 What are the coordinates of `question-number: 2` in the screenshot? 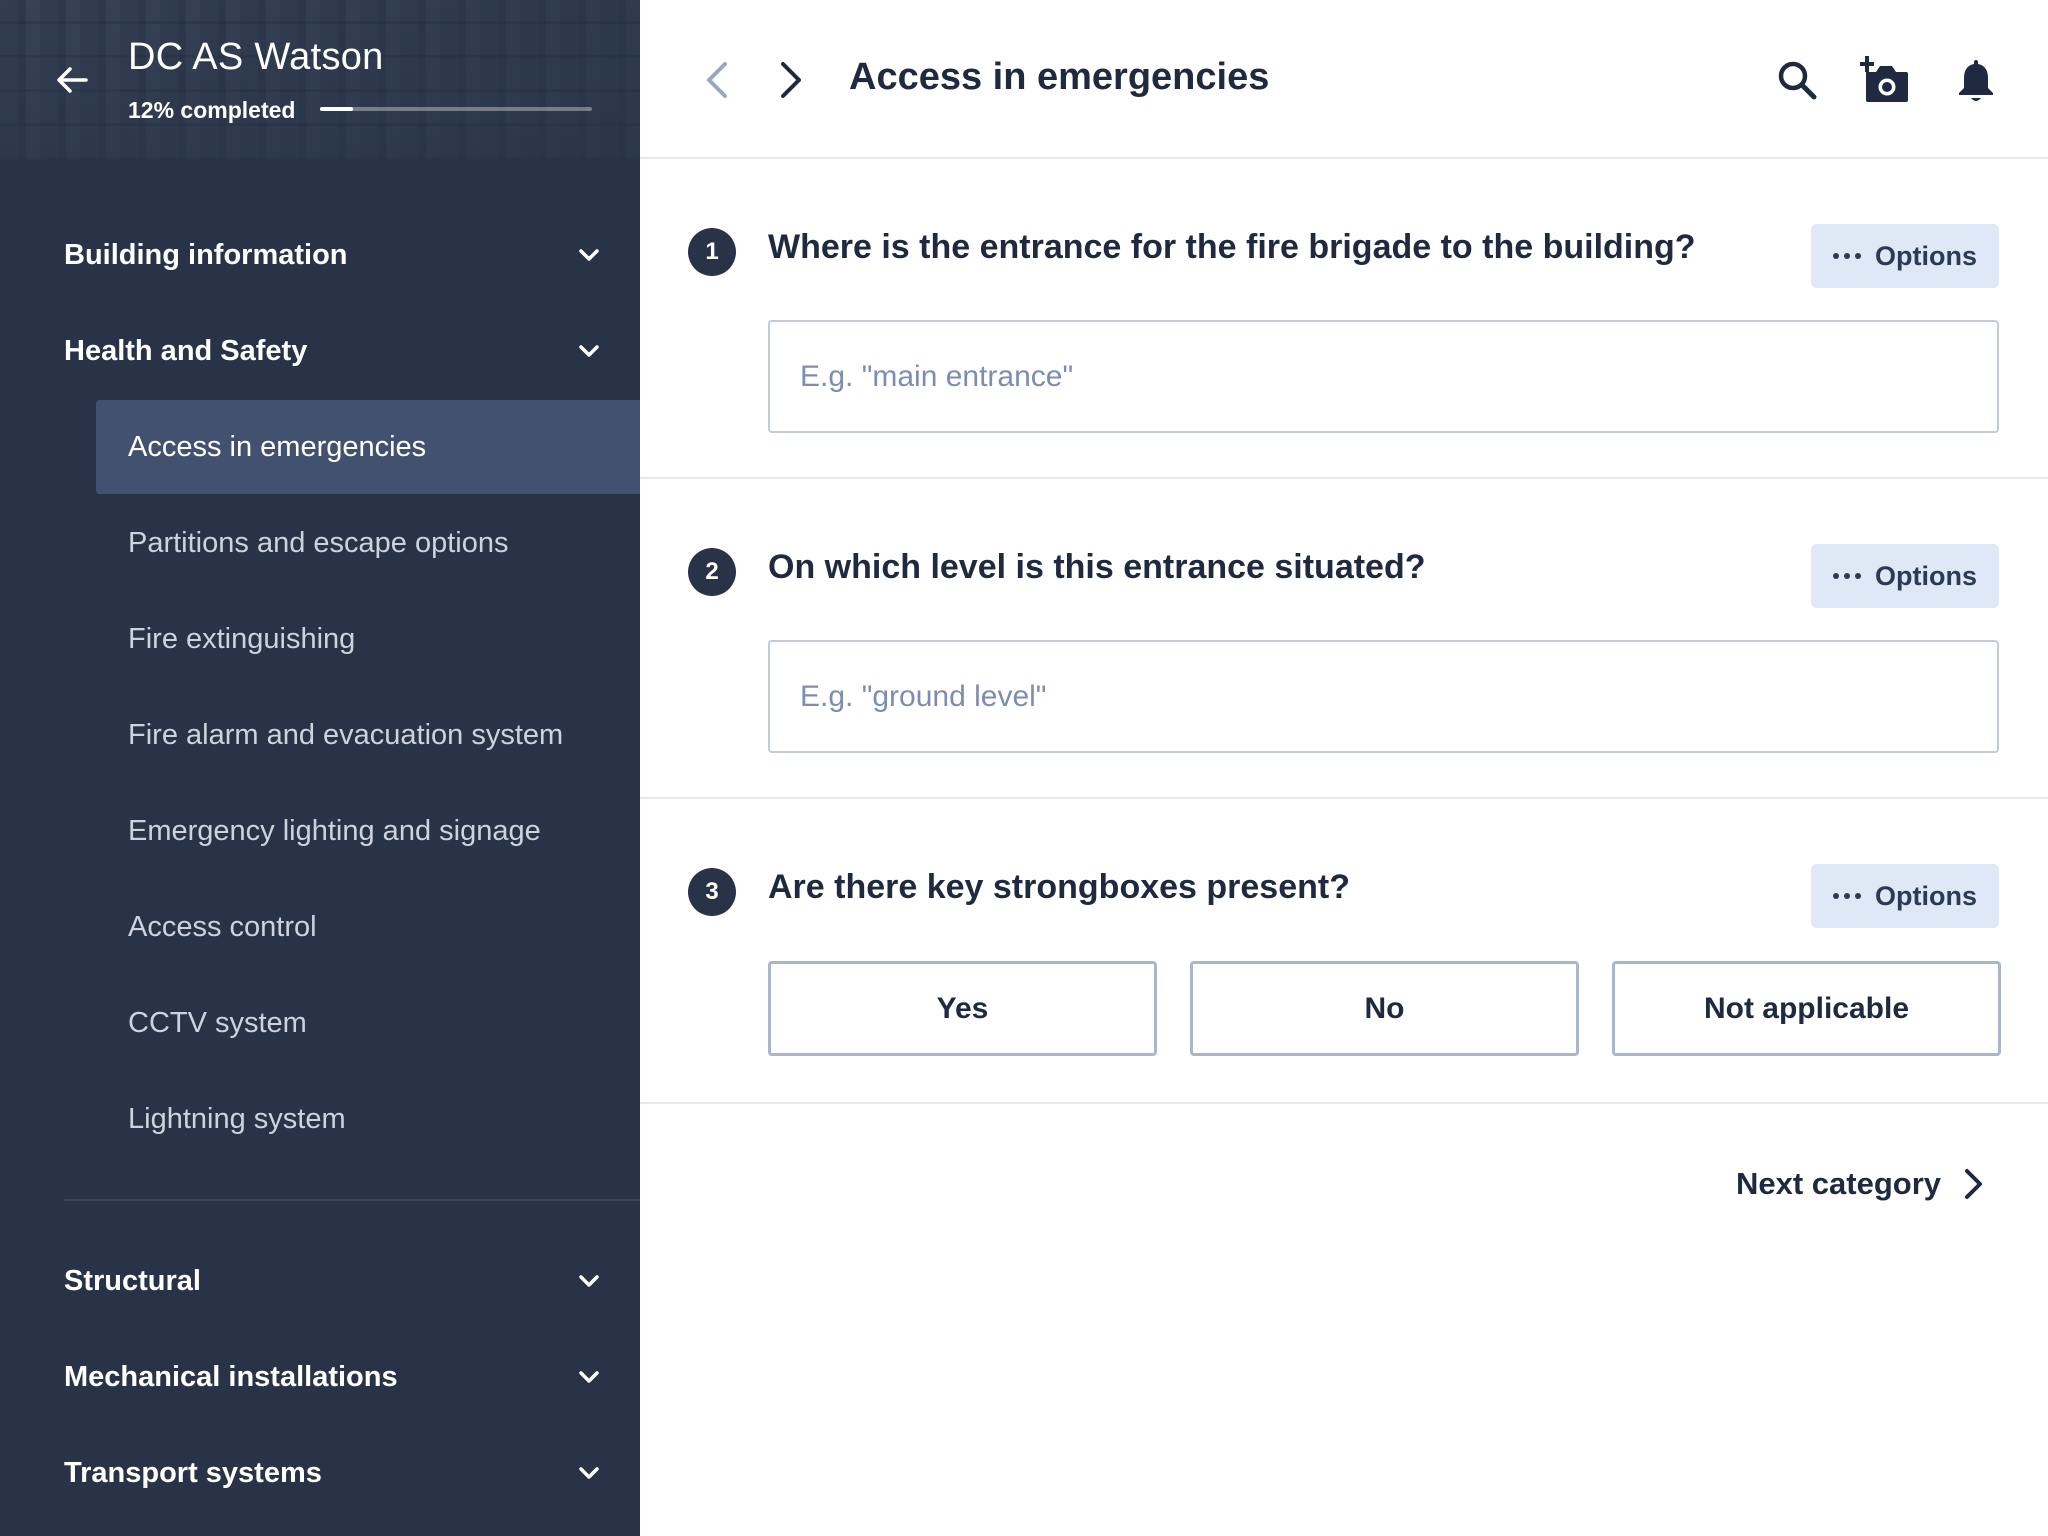 It's located at (712, 572).